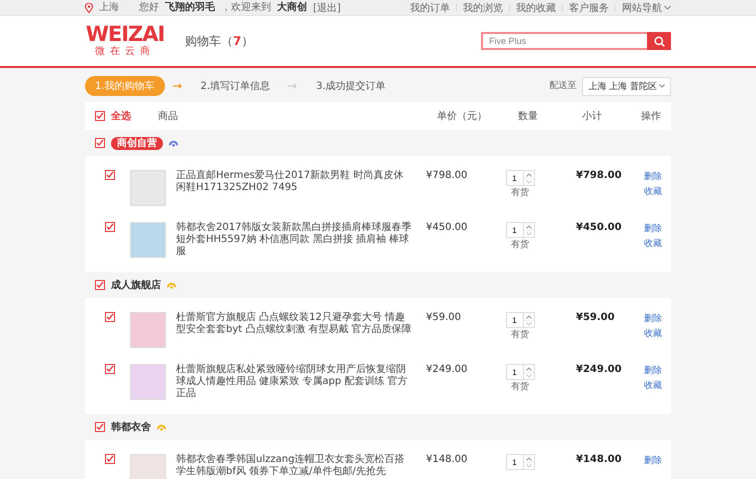  I want to click on column-header: 单价（元）, so click(462, 116).